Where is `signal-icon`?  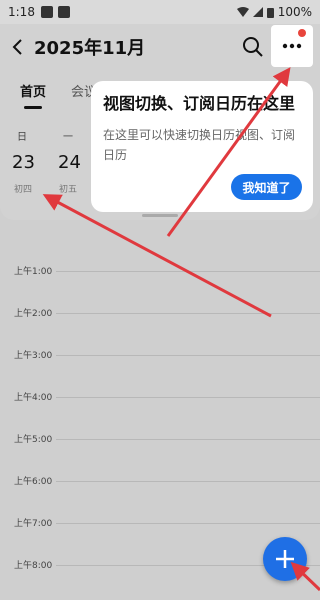
signal-icon is located at coordinates (257, 12).